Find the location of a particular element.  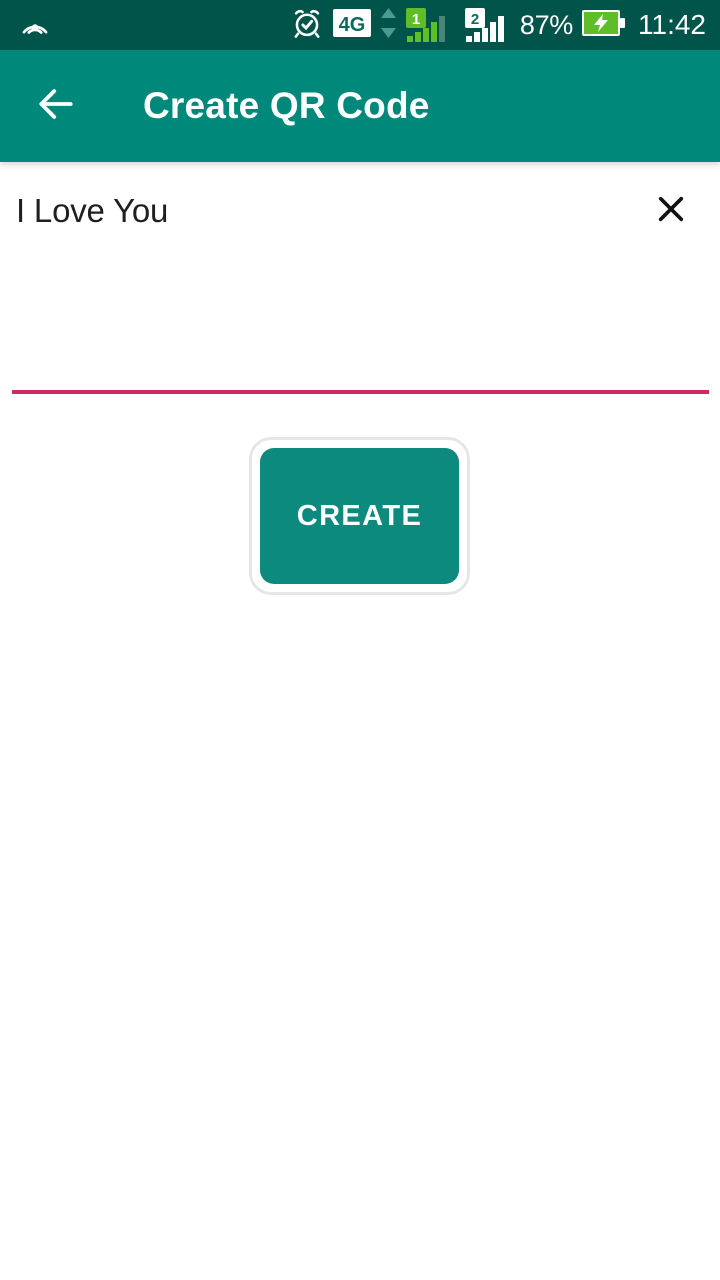

create-button: CREATE is located at coordinates (359, 516).